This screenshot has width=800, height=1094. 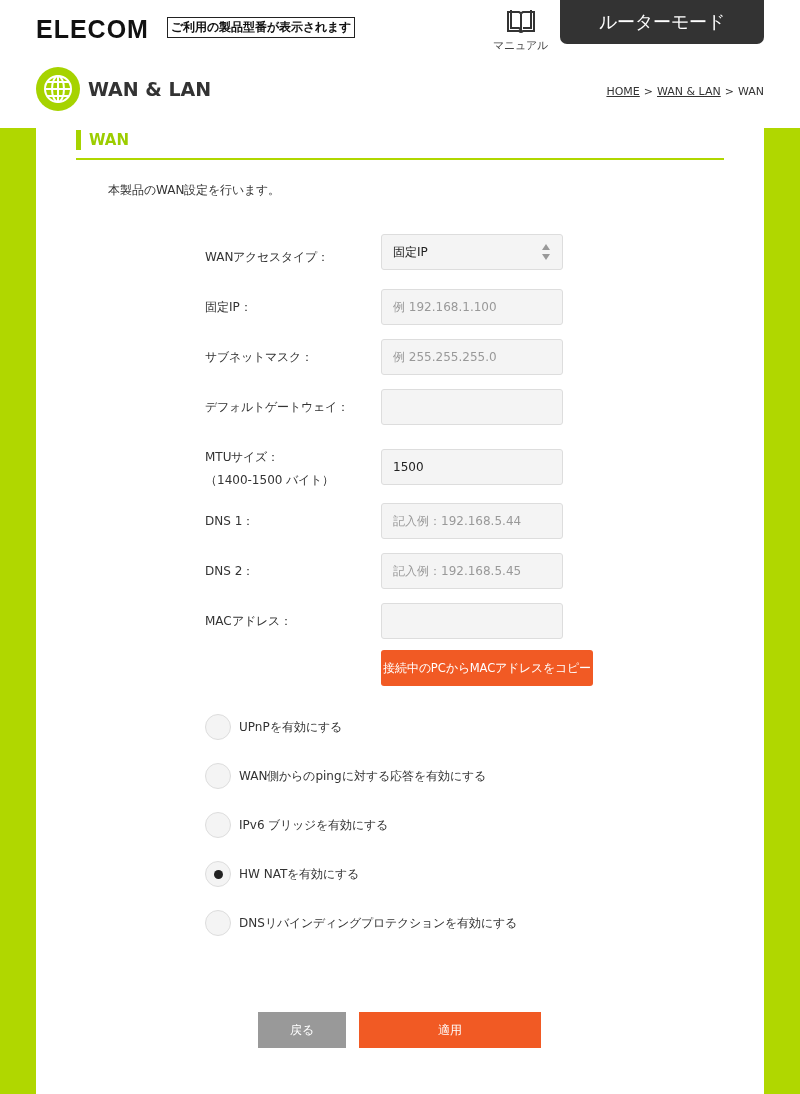 What do you see at coordinates (472, 467) in the screenshot?
I see `input-field: 1500` at bounding box center [472, 467].